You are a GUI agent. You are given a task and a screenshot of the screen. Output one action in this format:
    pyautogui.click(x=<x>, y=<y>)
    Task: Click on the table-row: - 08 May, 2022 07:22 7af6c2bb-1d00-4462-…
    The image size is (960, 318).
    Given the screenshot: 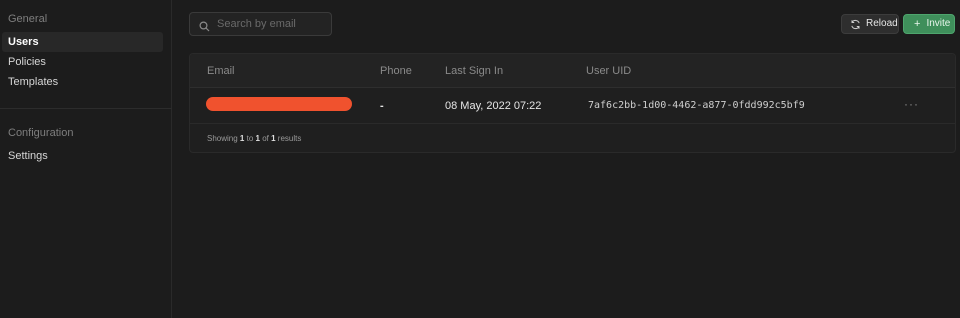 What is the action you would take?
    pyautogui.click(x=572, y=106)
    